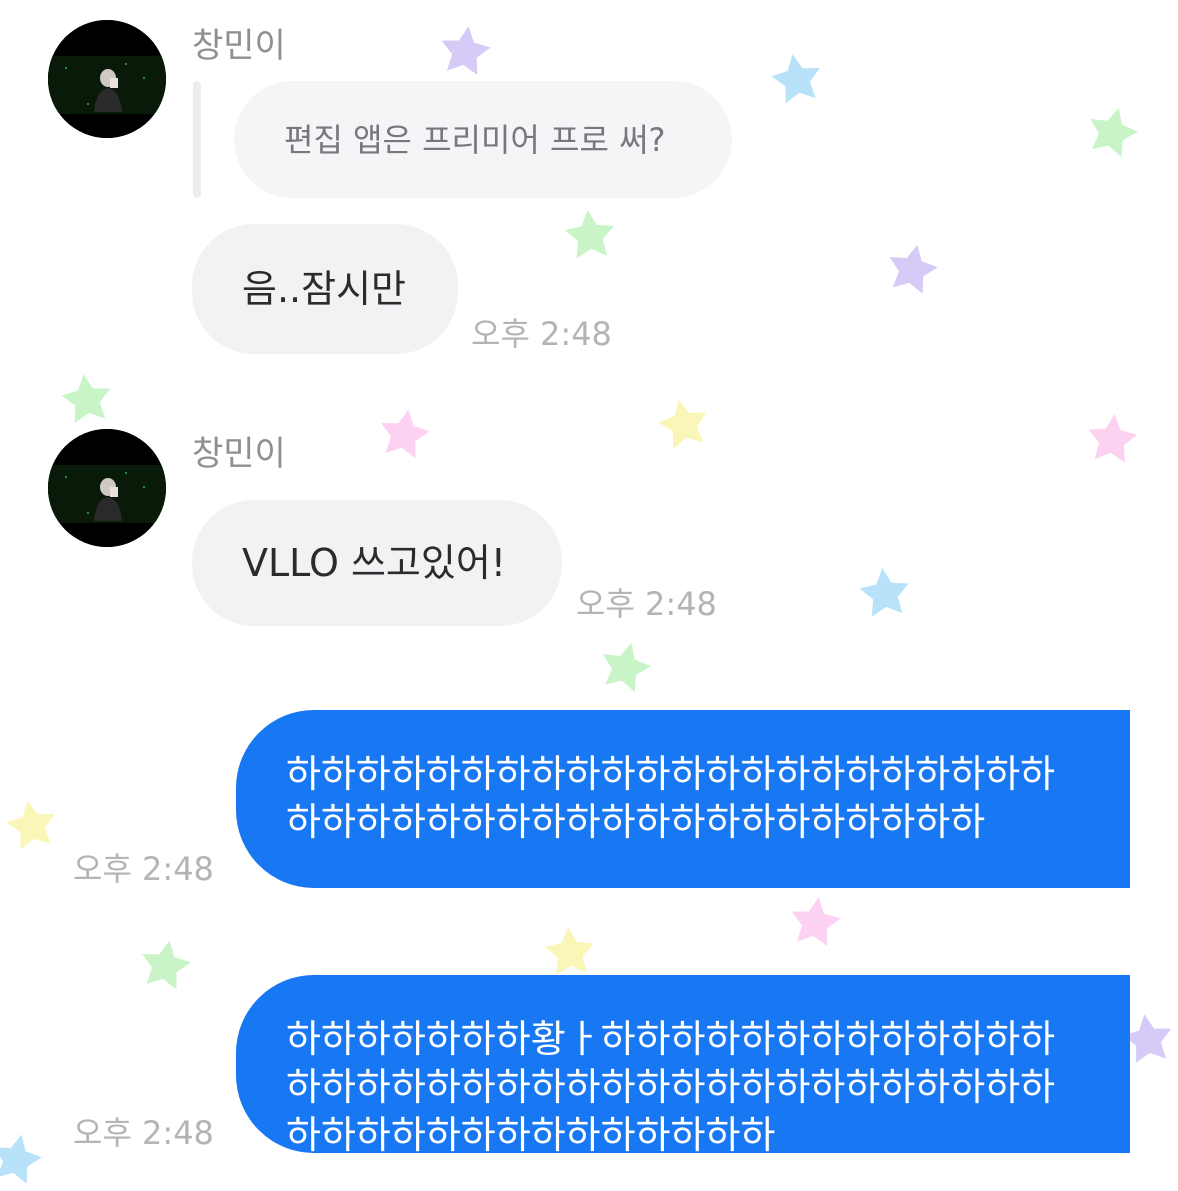 This screenshot has width=1178, height=1191. Describe the element at coordinates (475, 139) in the screenshot. I see `replied-message-text: 편집 앱은 프리미어 프로 써?` at that location.